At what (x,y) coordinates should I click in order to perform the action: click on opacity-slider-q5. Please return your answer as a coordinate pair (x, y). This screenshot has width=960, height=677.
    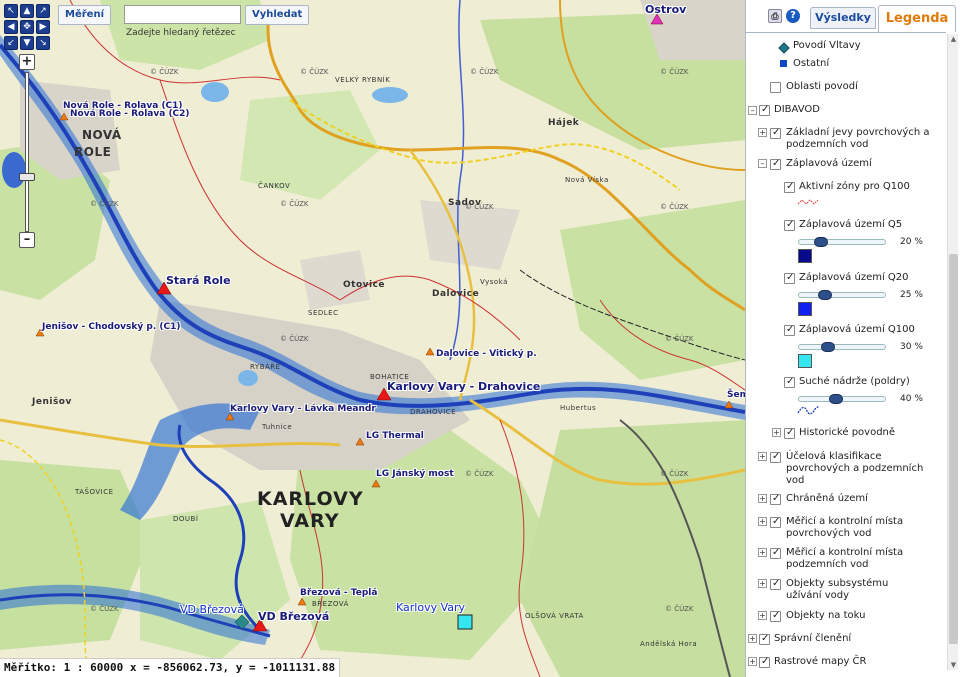
    Looking at the image, I should click on (842, 242).